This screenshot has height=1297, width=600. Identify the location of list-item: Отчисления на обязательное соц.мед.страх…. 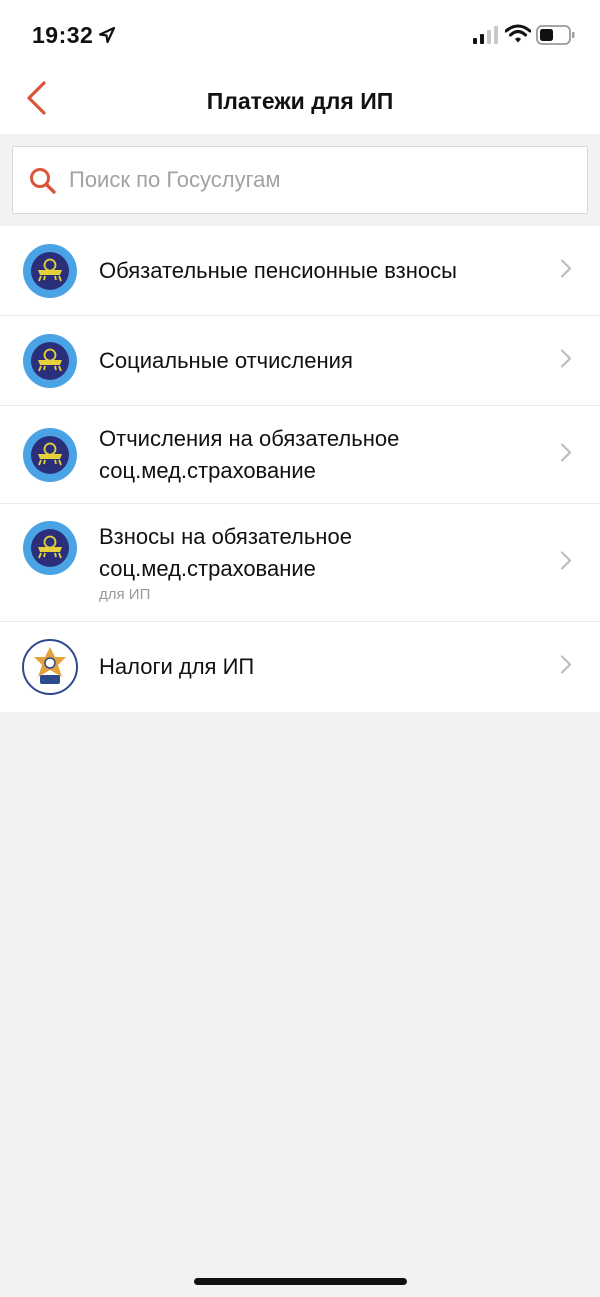
(300, 455).